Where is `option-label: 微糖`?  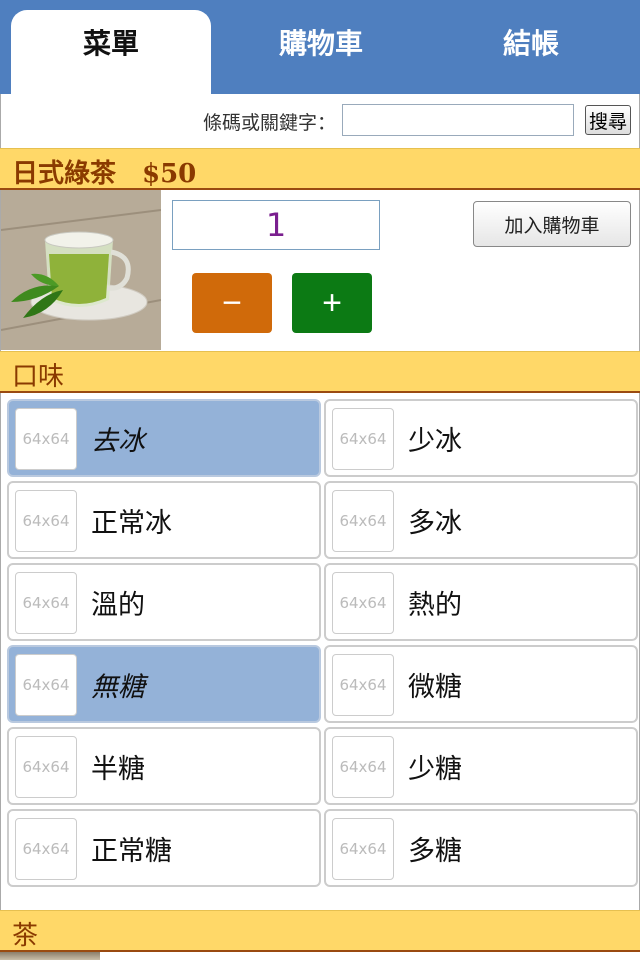
option-label: 微糖 is located at coordinates (435, 687).